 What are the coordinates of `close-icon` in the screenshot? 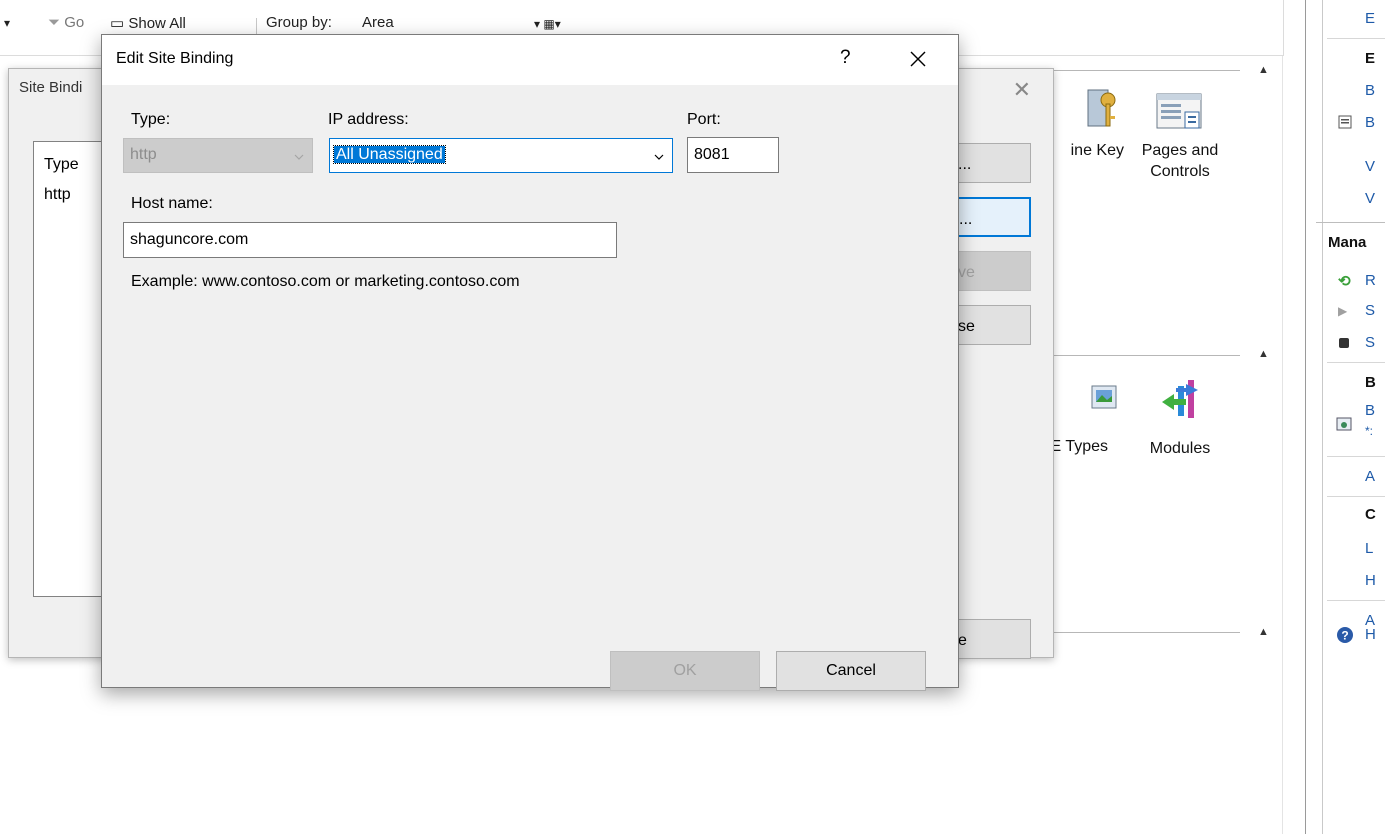 It's located at (918, 59).